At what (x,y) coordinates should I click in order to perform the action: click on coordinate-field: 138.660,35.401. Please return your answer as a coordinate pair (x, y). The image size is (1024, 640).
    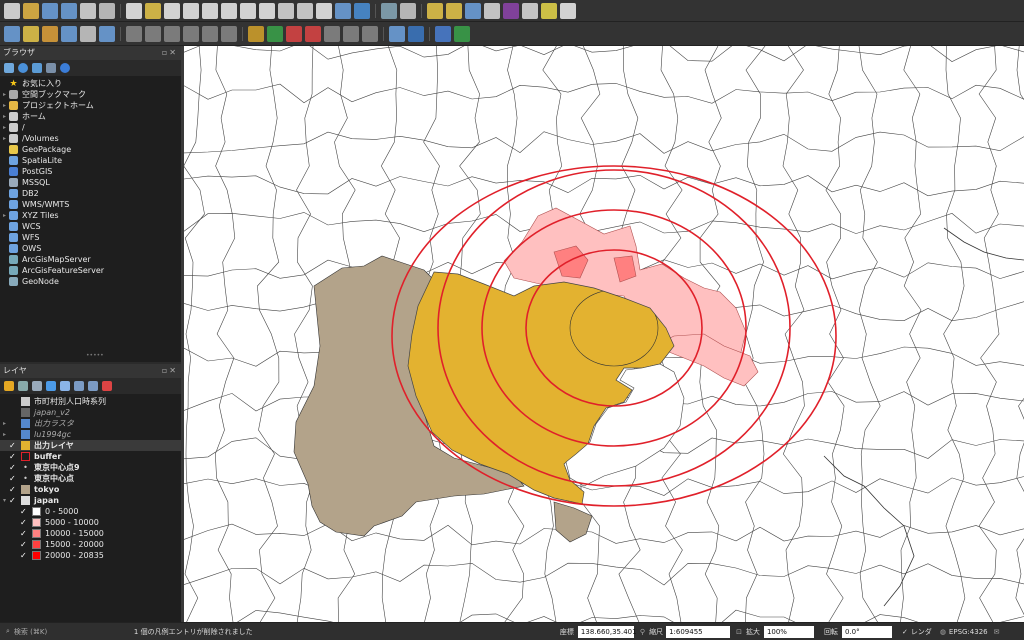
    Looking at the image, I should click on (607, 631).